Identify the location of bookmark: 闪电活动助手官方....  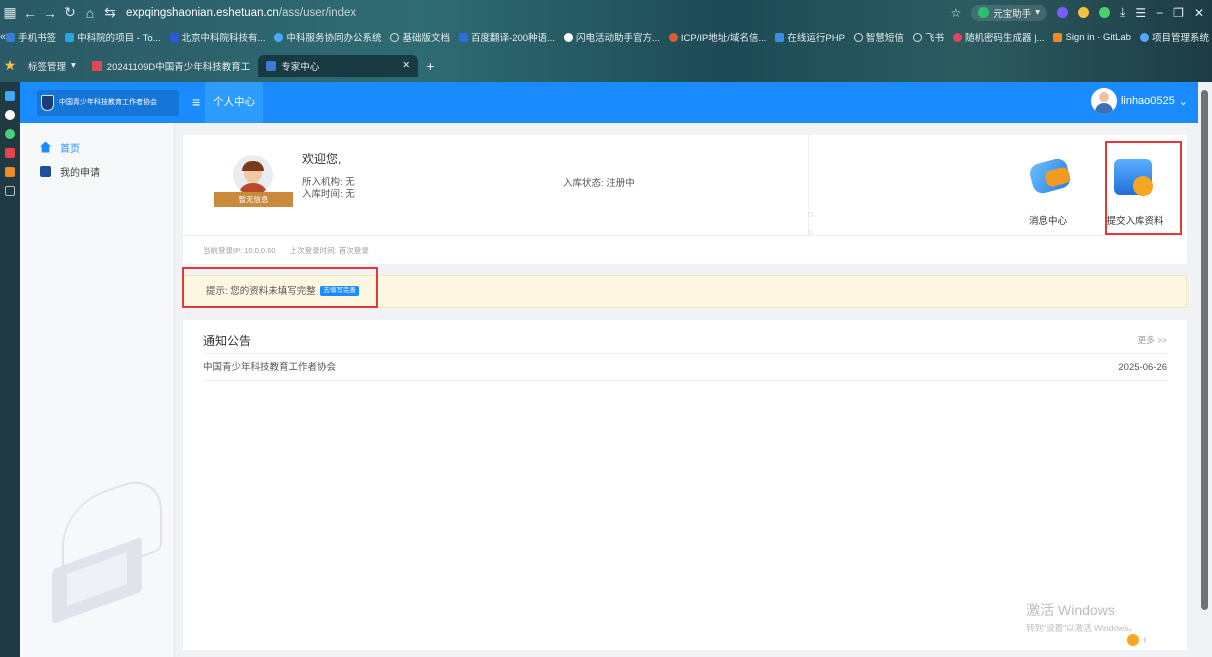
(611, 37).